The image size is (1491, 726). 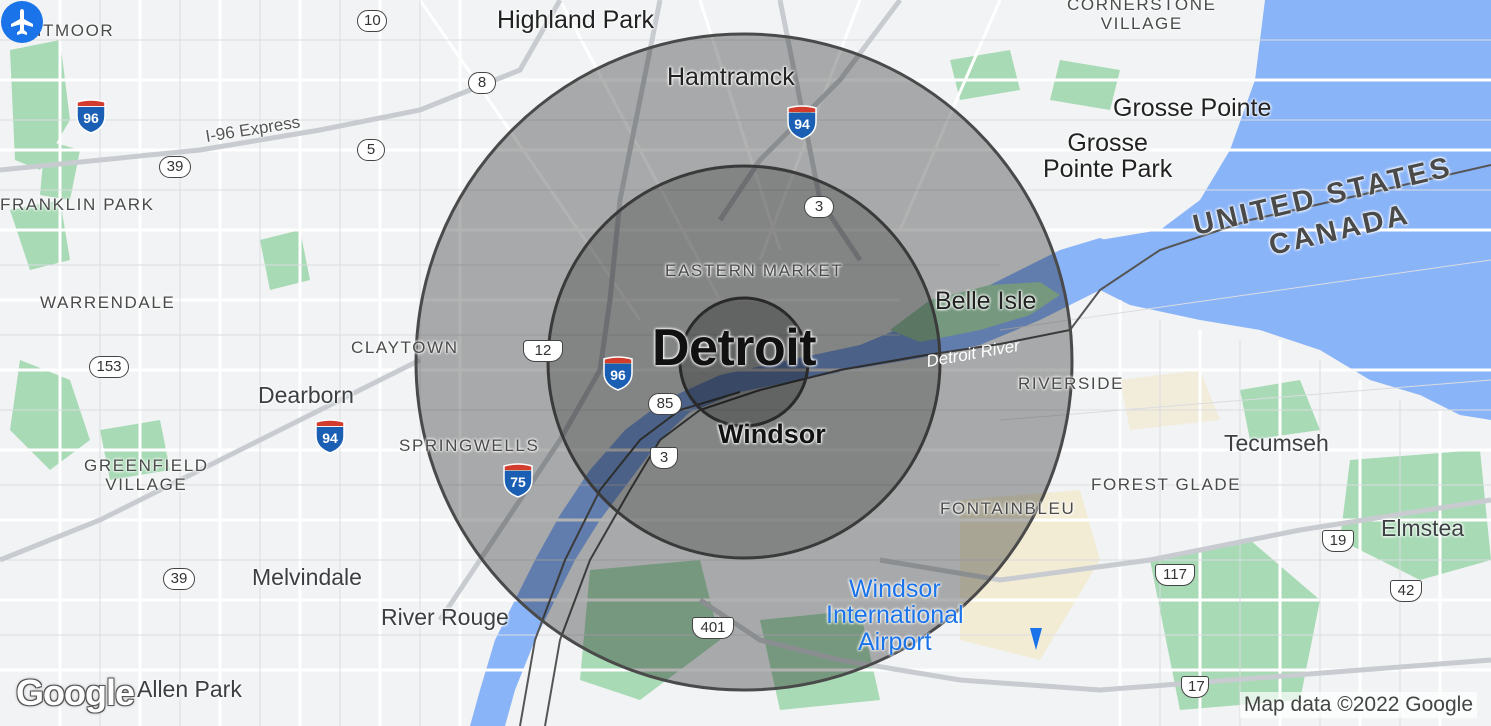 What do you see at coordinates (1108, 156) in the screenshot?
I see `label-grosse-pointe-park: Grosse Pointe Park` at bounding box center [1108, 156].